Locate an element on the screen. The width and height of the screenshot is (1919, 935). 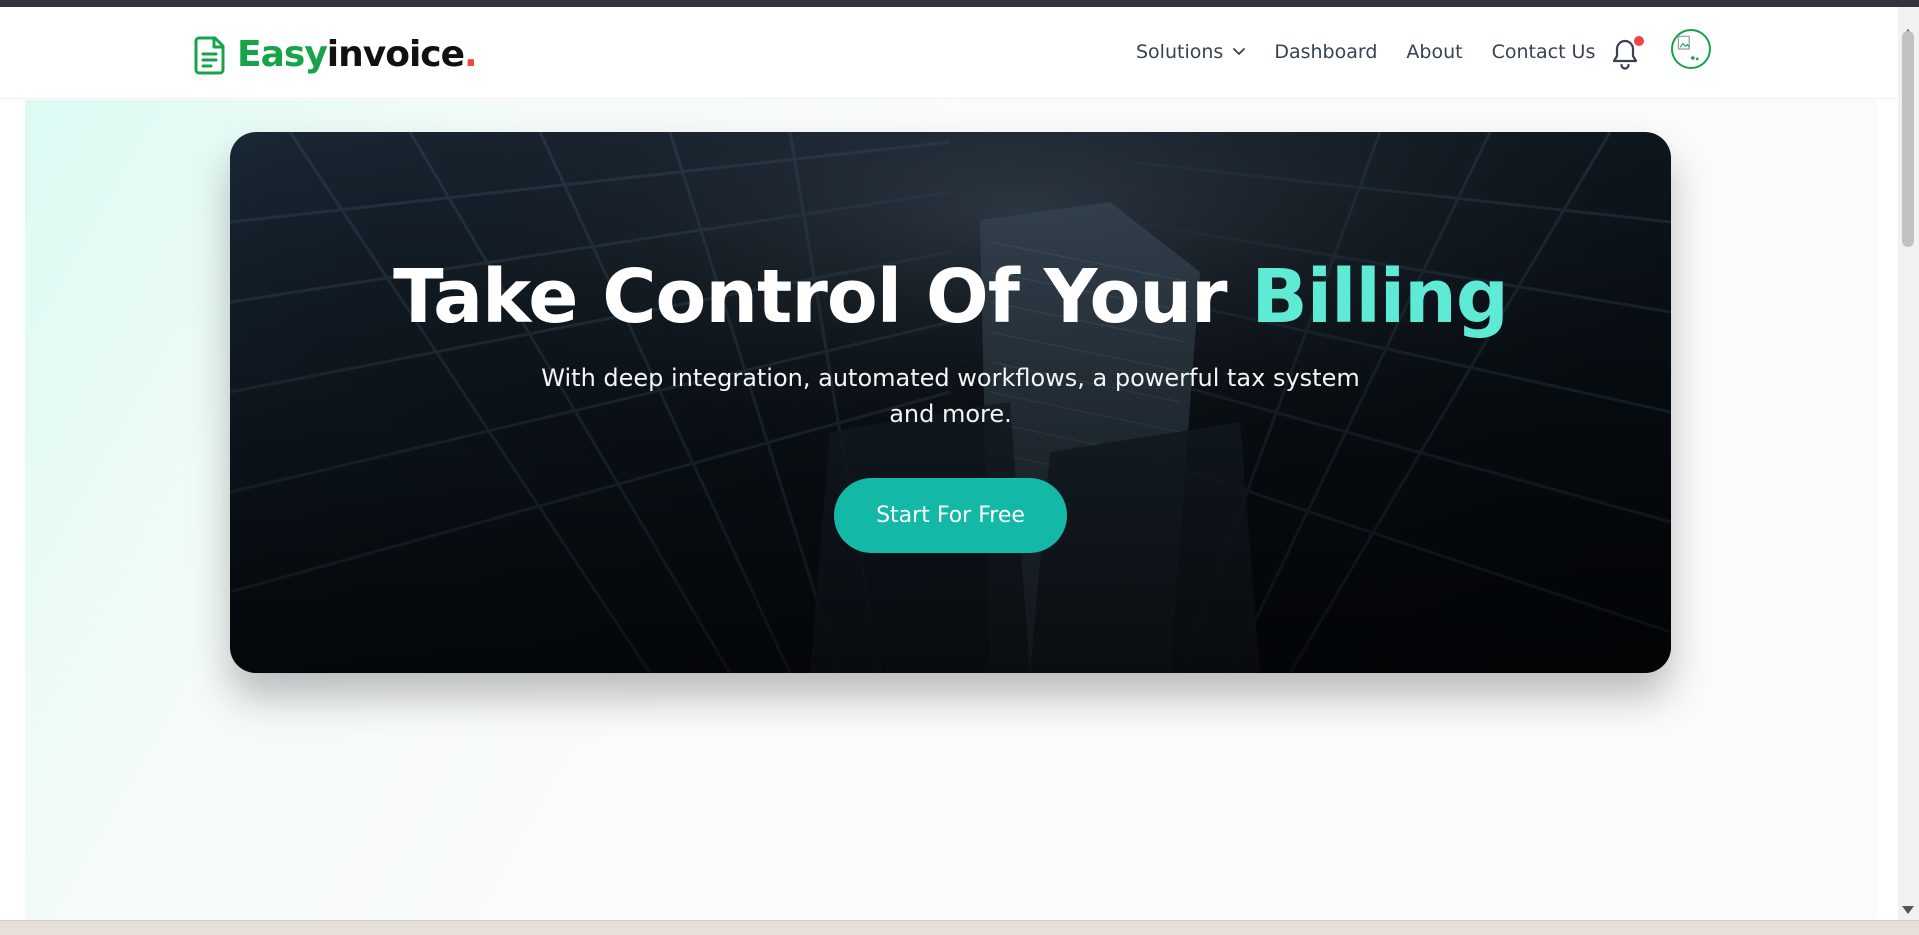
brand-name: Easyinvoice. is located at coordinates (357, 54).